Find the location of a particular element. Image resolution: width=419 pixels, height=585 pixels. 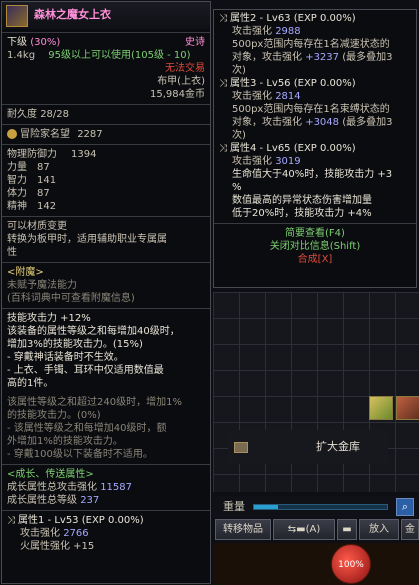

attr4-desc: % is located at coordinates (237, 187).